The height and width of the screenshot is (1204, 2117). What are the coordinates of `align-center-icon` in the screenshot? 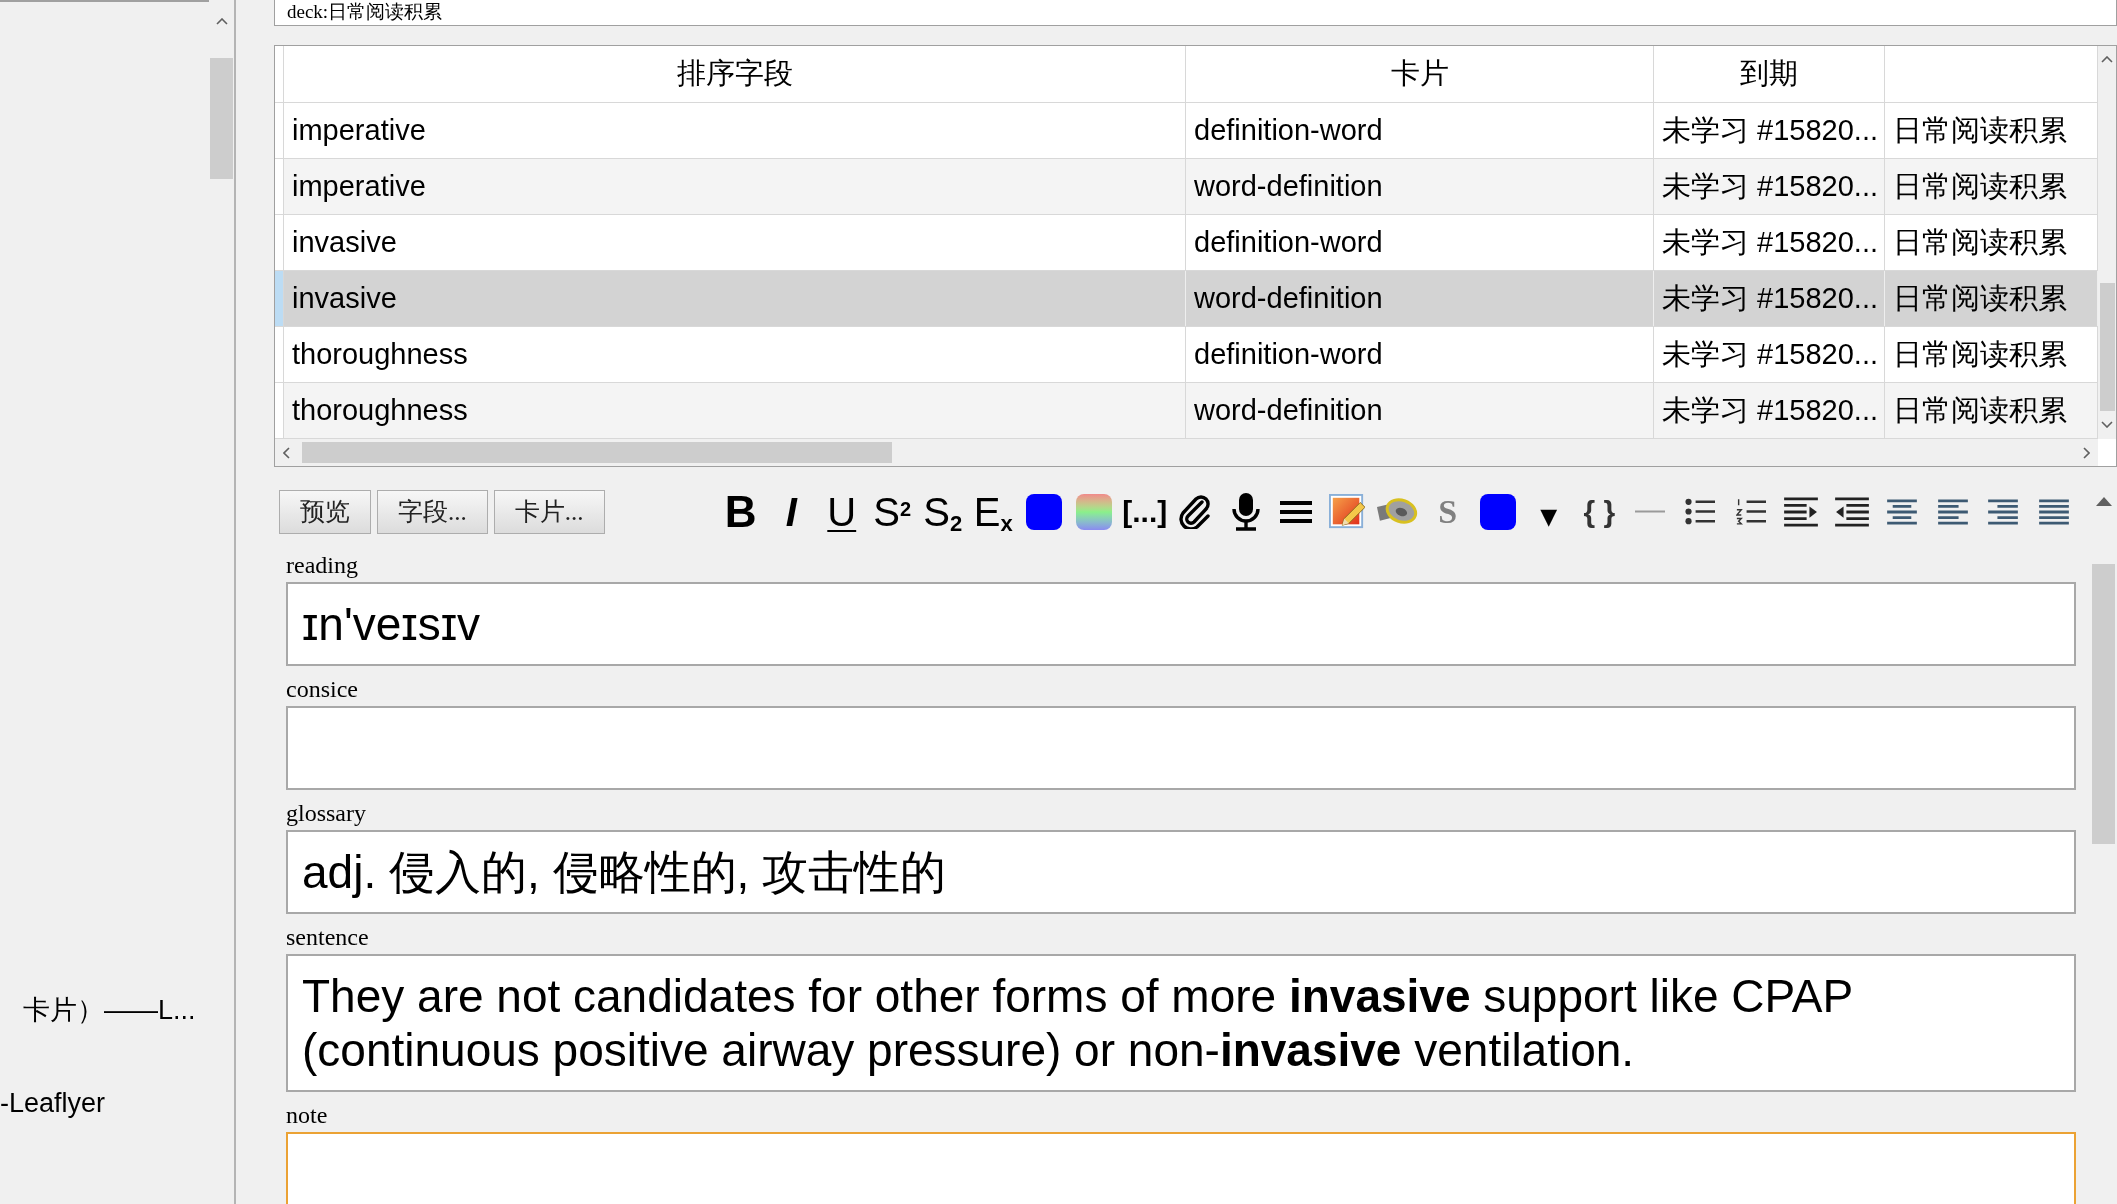 It's located at (1902, 511).